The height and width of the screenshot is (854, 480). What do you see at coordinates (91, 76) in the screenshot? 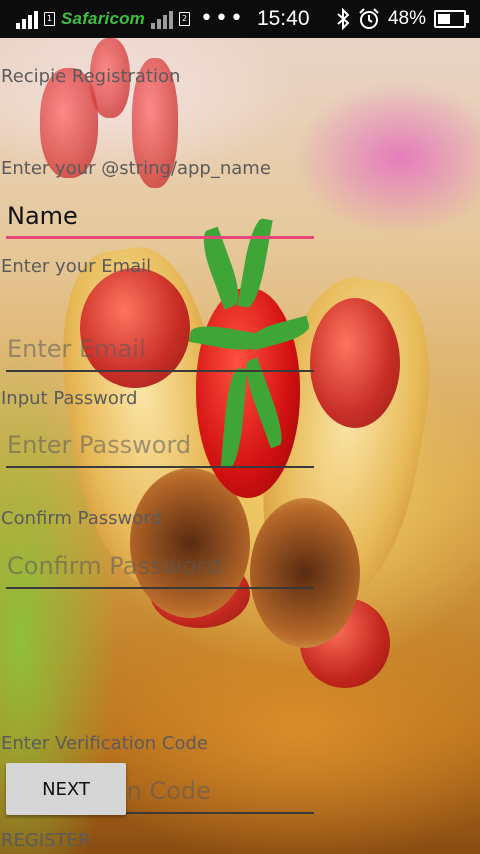
I see `page-title: Recipie Registration` at bounding box center [91, 76].